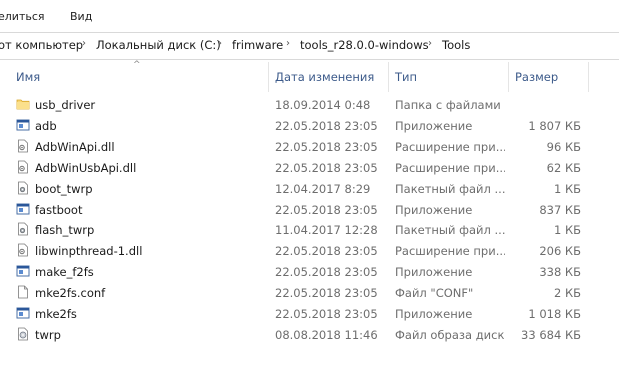 The height and width of the screenshot is (384, 619). Describe the element at coordinates (554, 314) in the screenshot. I see `file-size: 1 018 КБ` at that location.